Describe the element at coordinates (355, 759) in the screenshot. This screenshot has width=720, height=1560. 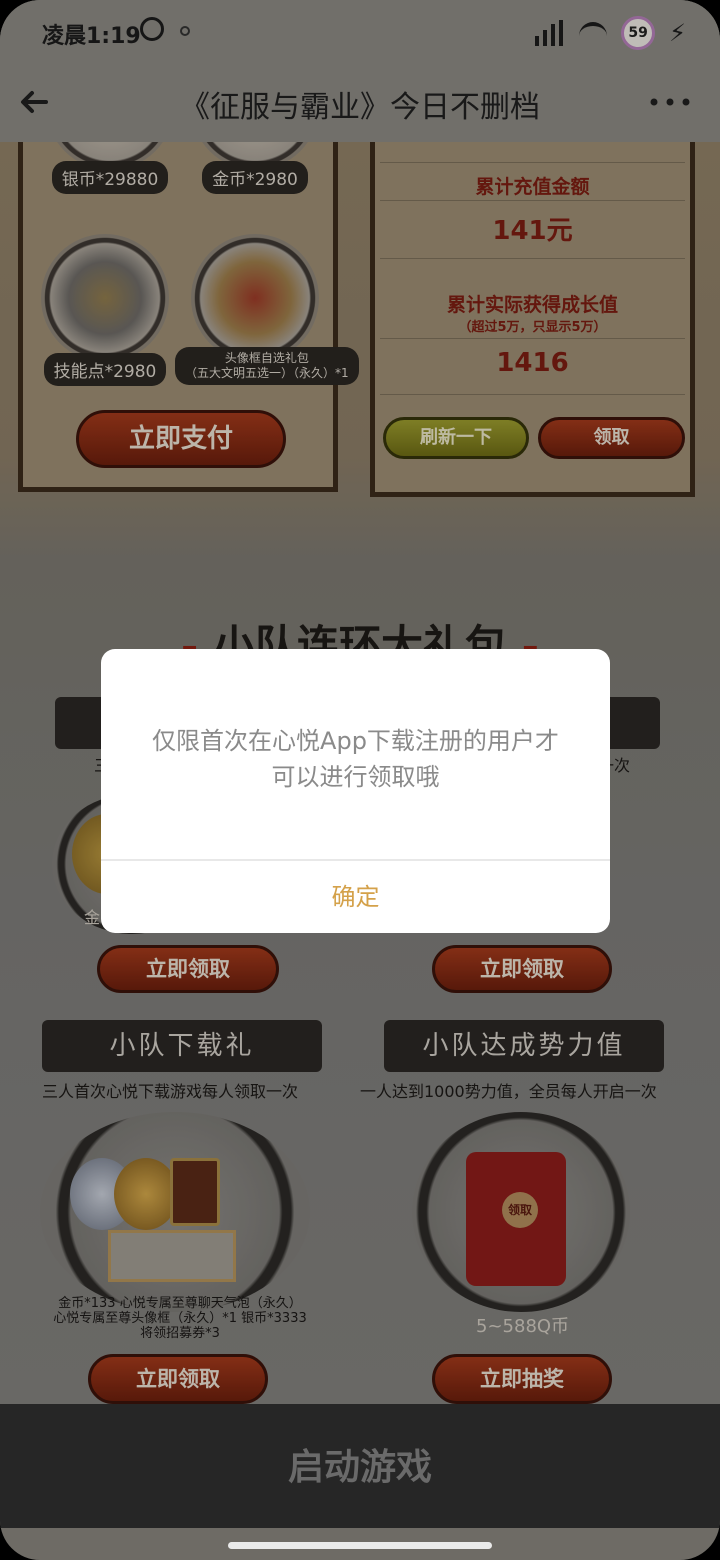
I see `dialog-message: 仅限首次在心悦App下载注册的用户才可以进行领取哦` at that location.